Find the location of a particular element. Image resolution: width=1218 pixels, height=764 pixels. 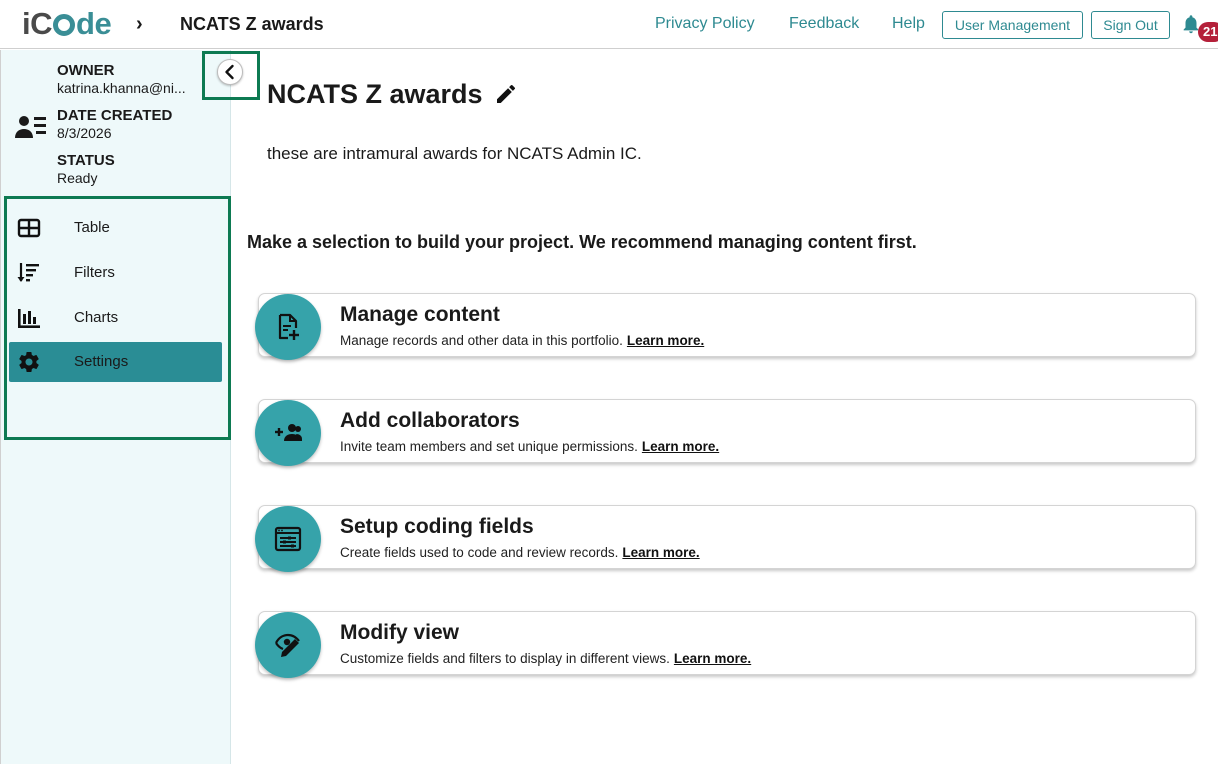

filter-sort-icon is located at coordinates (28, 272).